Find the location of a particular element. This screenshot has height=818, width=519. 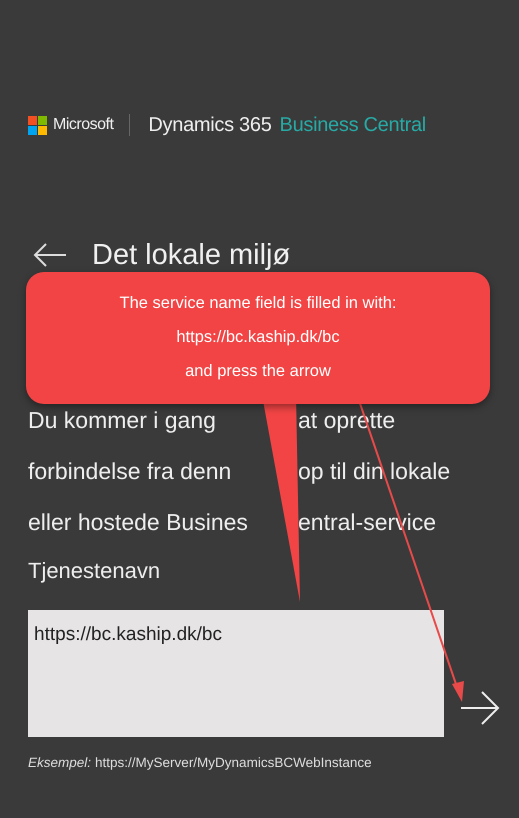

example-label: Eksempel: is located at coordinates (60, 762).